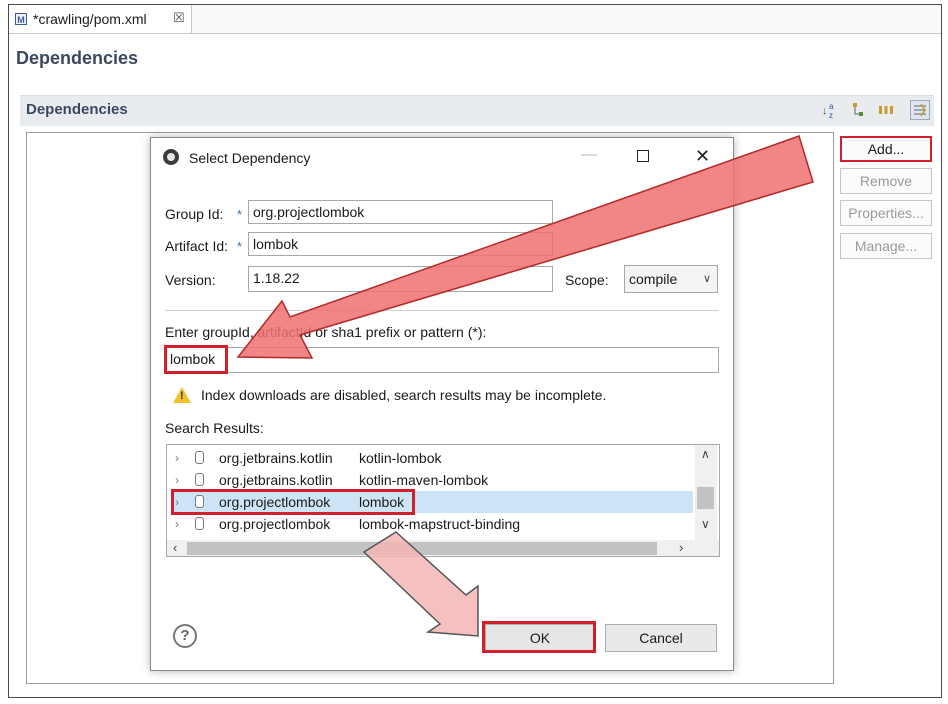 The image size is (948, 704). What do you see at coordinates (420, 584) in the screenshot?
I see `arrow-to-ok-button` at bounding box center [420, 584].